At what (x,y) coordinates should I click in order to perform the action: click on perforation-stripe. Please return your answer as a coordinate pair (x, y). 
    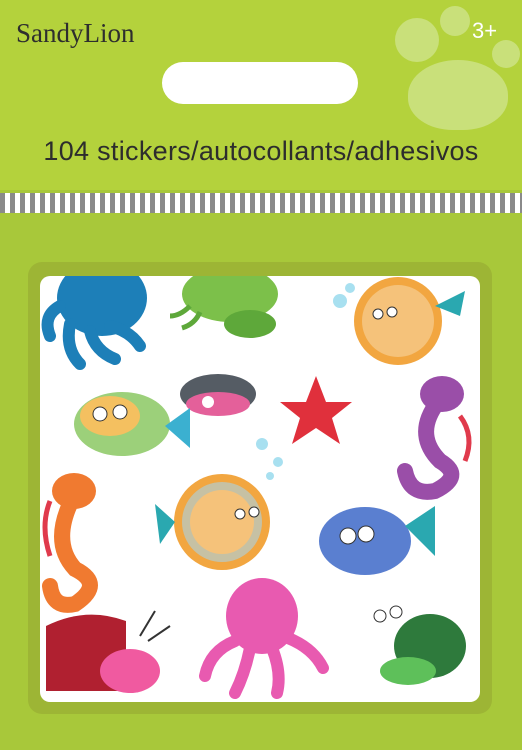
    Looking at the image, I should click on (261, 203).